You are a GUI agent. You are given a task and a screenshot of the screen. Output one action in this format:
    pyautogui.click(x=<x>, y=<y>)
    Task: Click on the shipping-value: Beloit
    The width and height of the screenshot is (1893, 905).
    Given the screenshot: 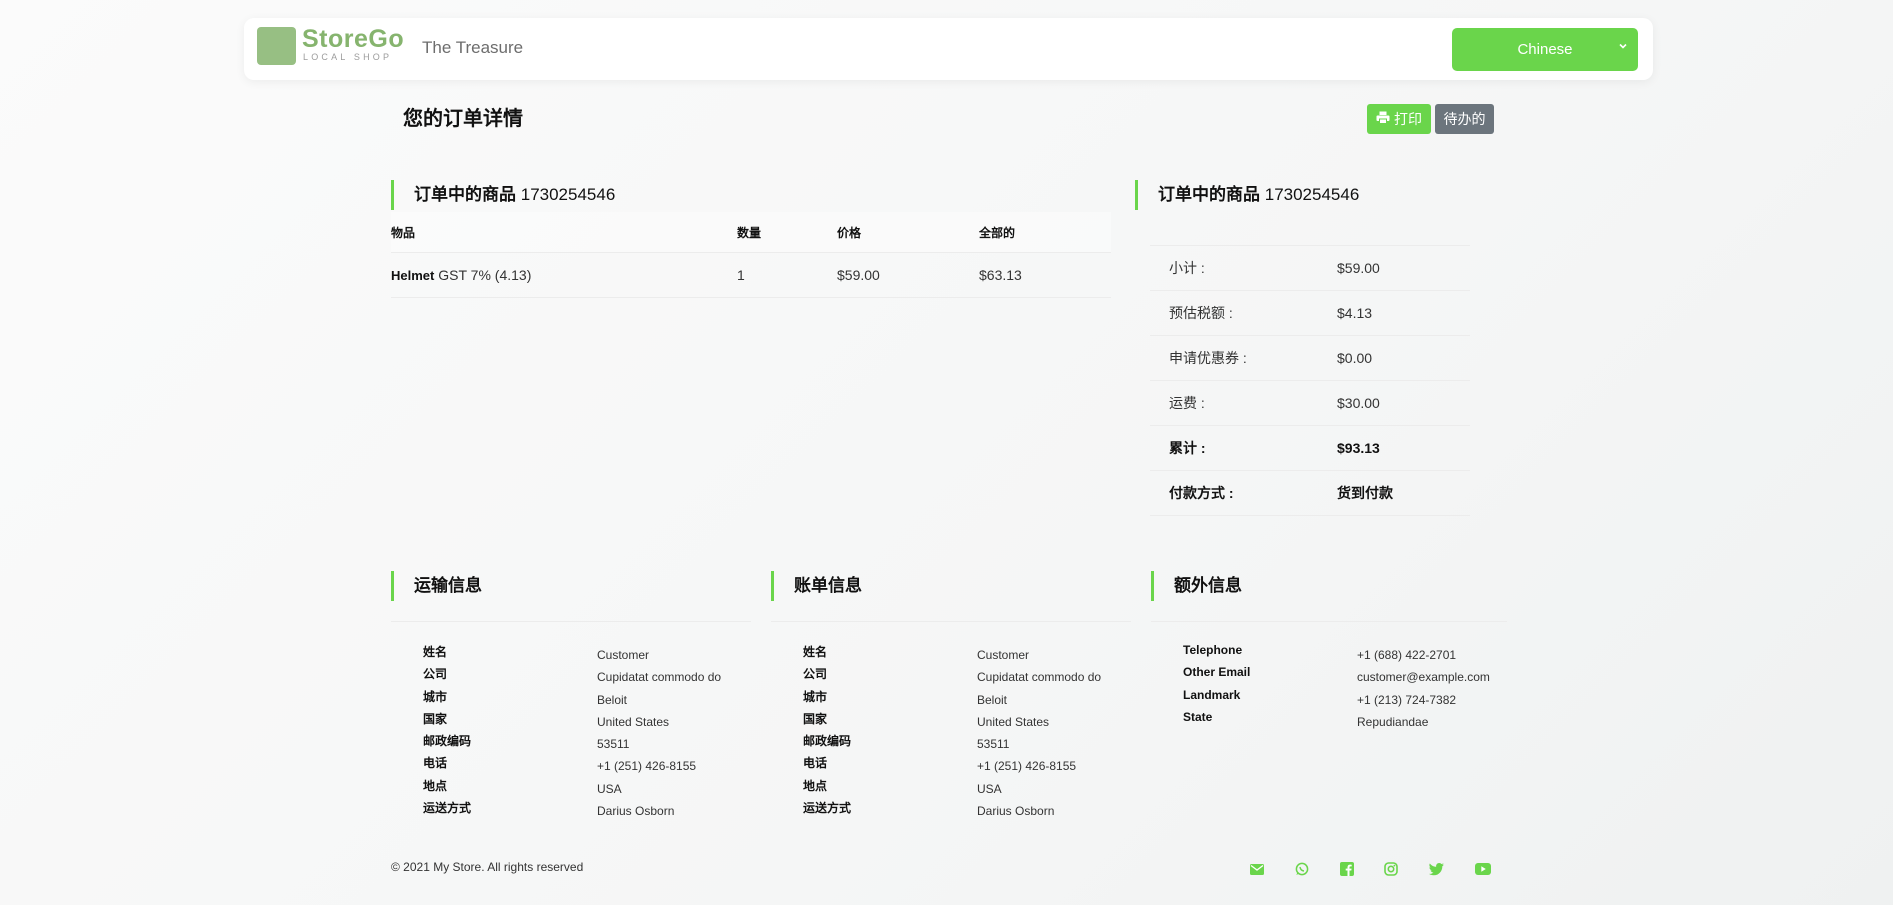 What is the action you would take?
    pyautogui.click(x=612, y=699)
    